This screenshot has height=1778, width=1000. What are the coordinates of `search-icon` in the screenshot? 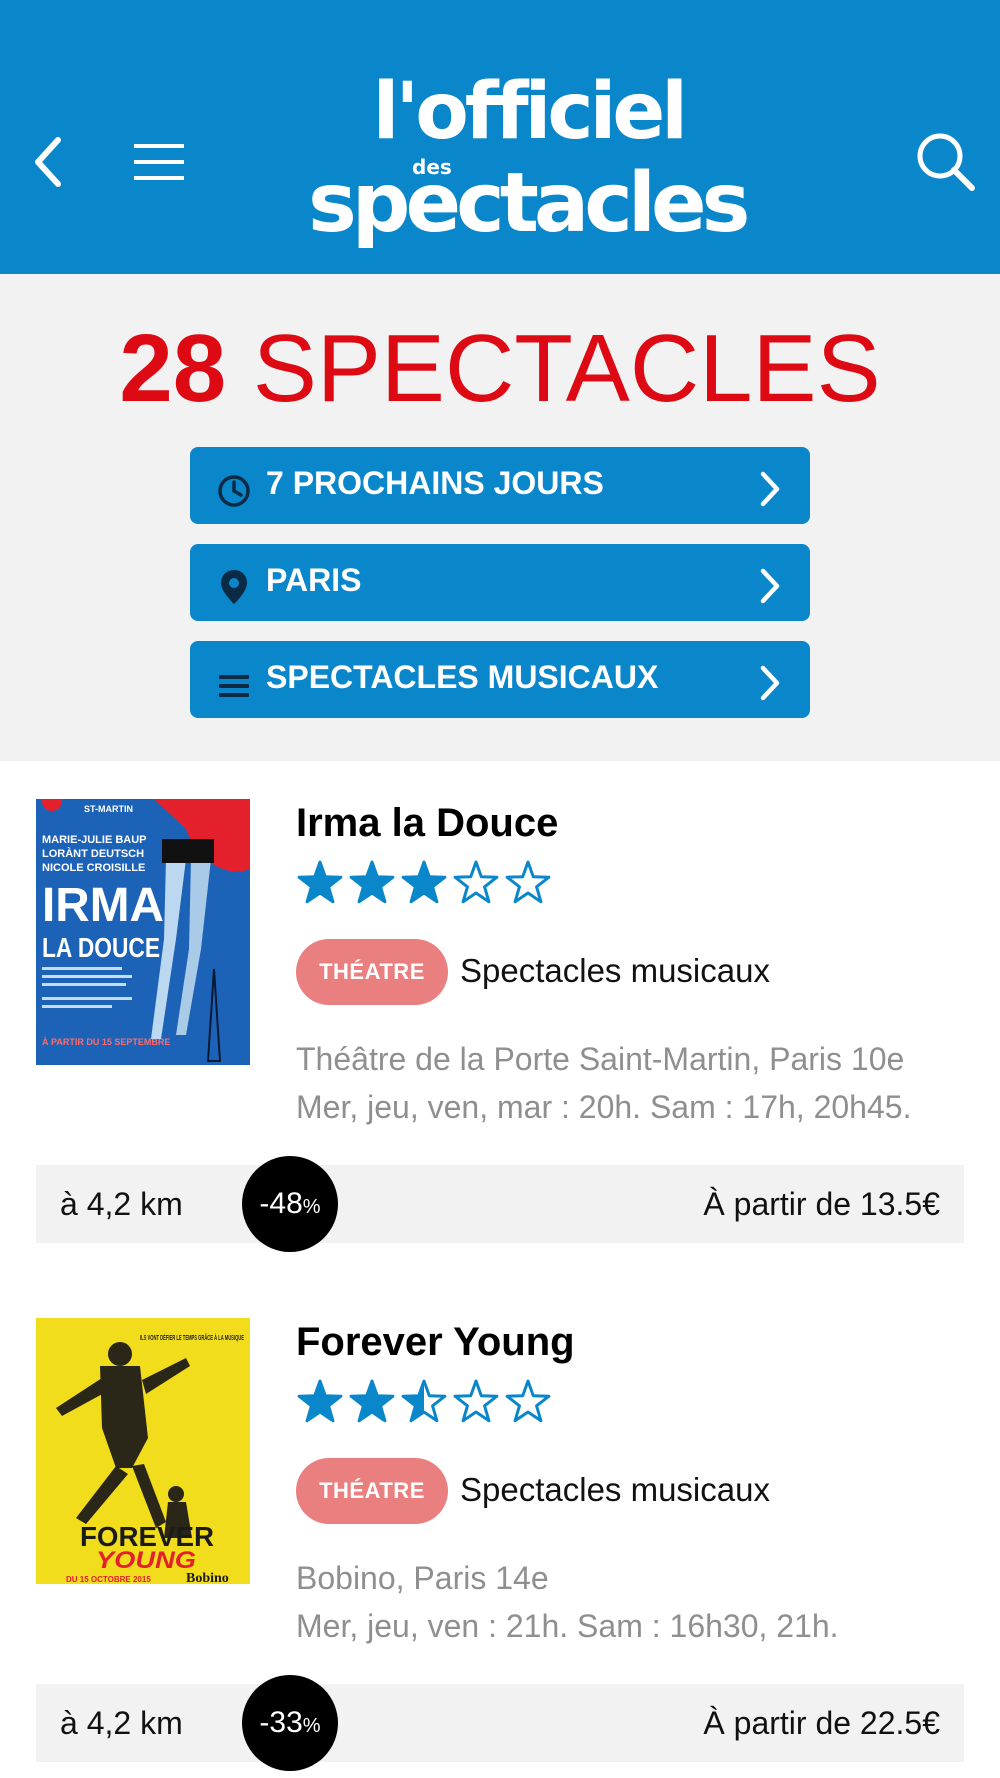 It's located at (946, 162).